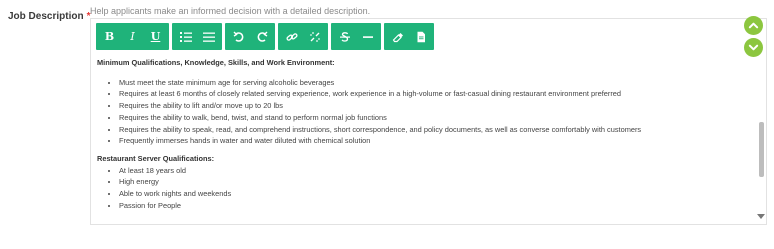 Image resolution: width=774 pixels, height=249 pixels. I want to click on italic-button: I, so click(132, 36).